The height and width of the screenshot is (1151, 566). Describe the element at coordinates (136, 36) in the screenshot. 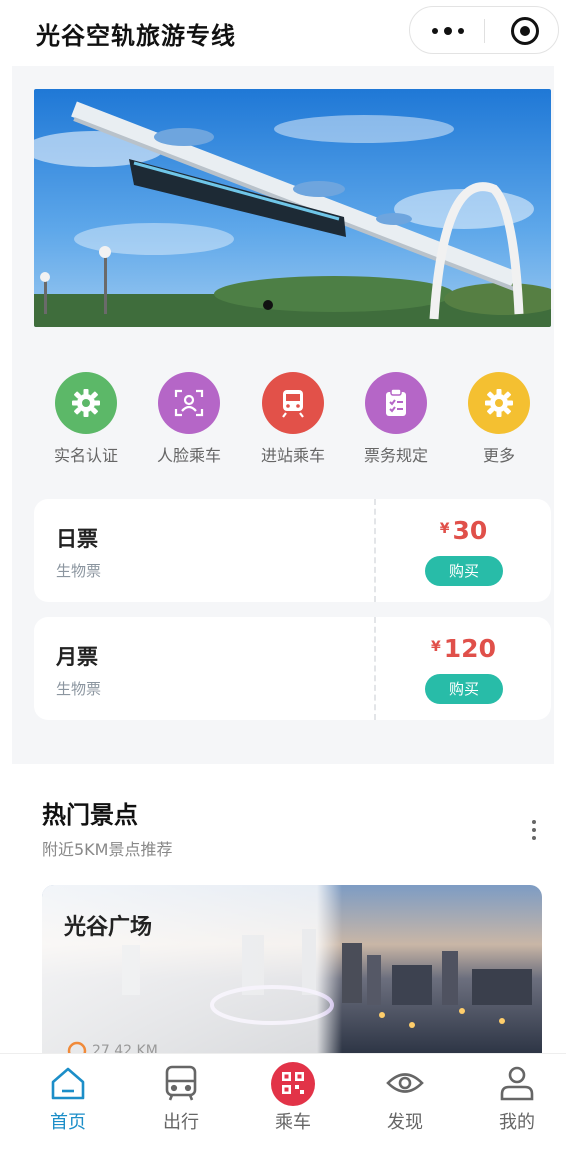

I see `app-title: 光谷空轨旅游专线` at that location.